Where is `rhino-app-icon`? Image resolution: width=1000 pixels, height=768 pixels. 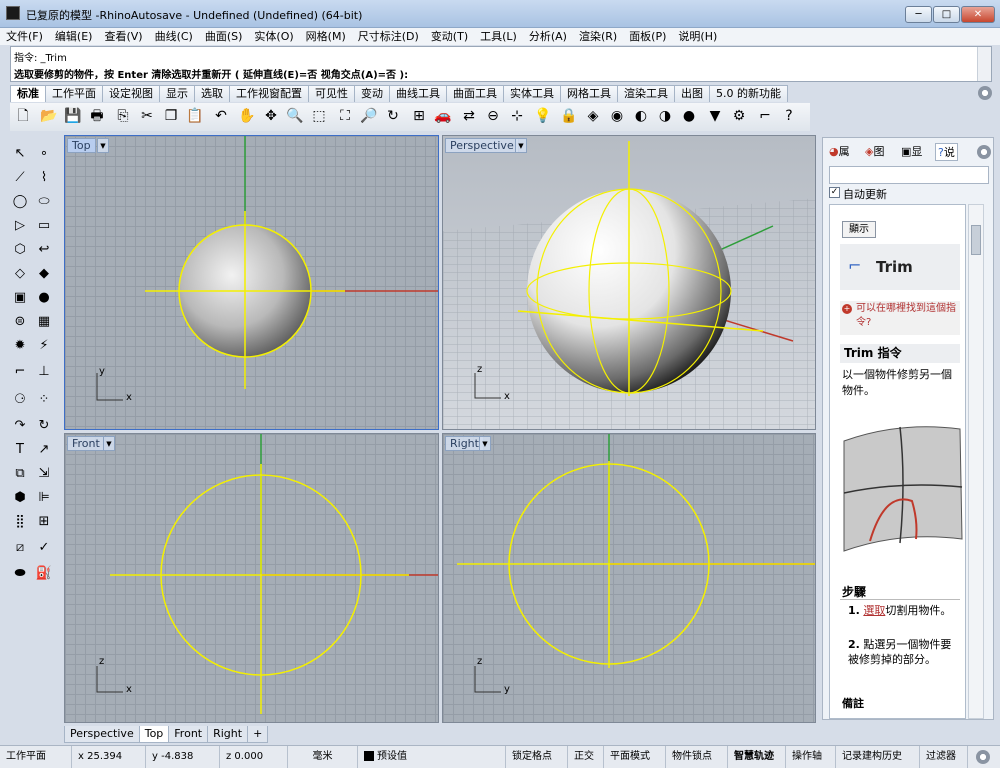 rhino-app-icon is located at coordinates (13, 13).